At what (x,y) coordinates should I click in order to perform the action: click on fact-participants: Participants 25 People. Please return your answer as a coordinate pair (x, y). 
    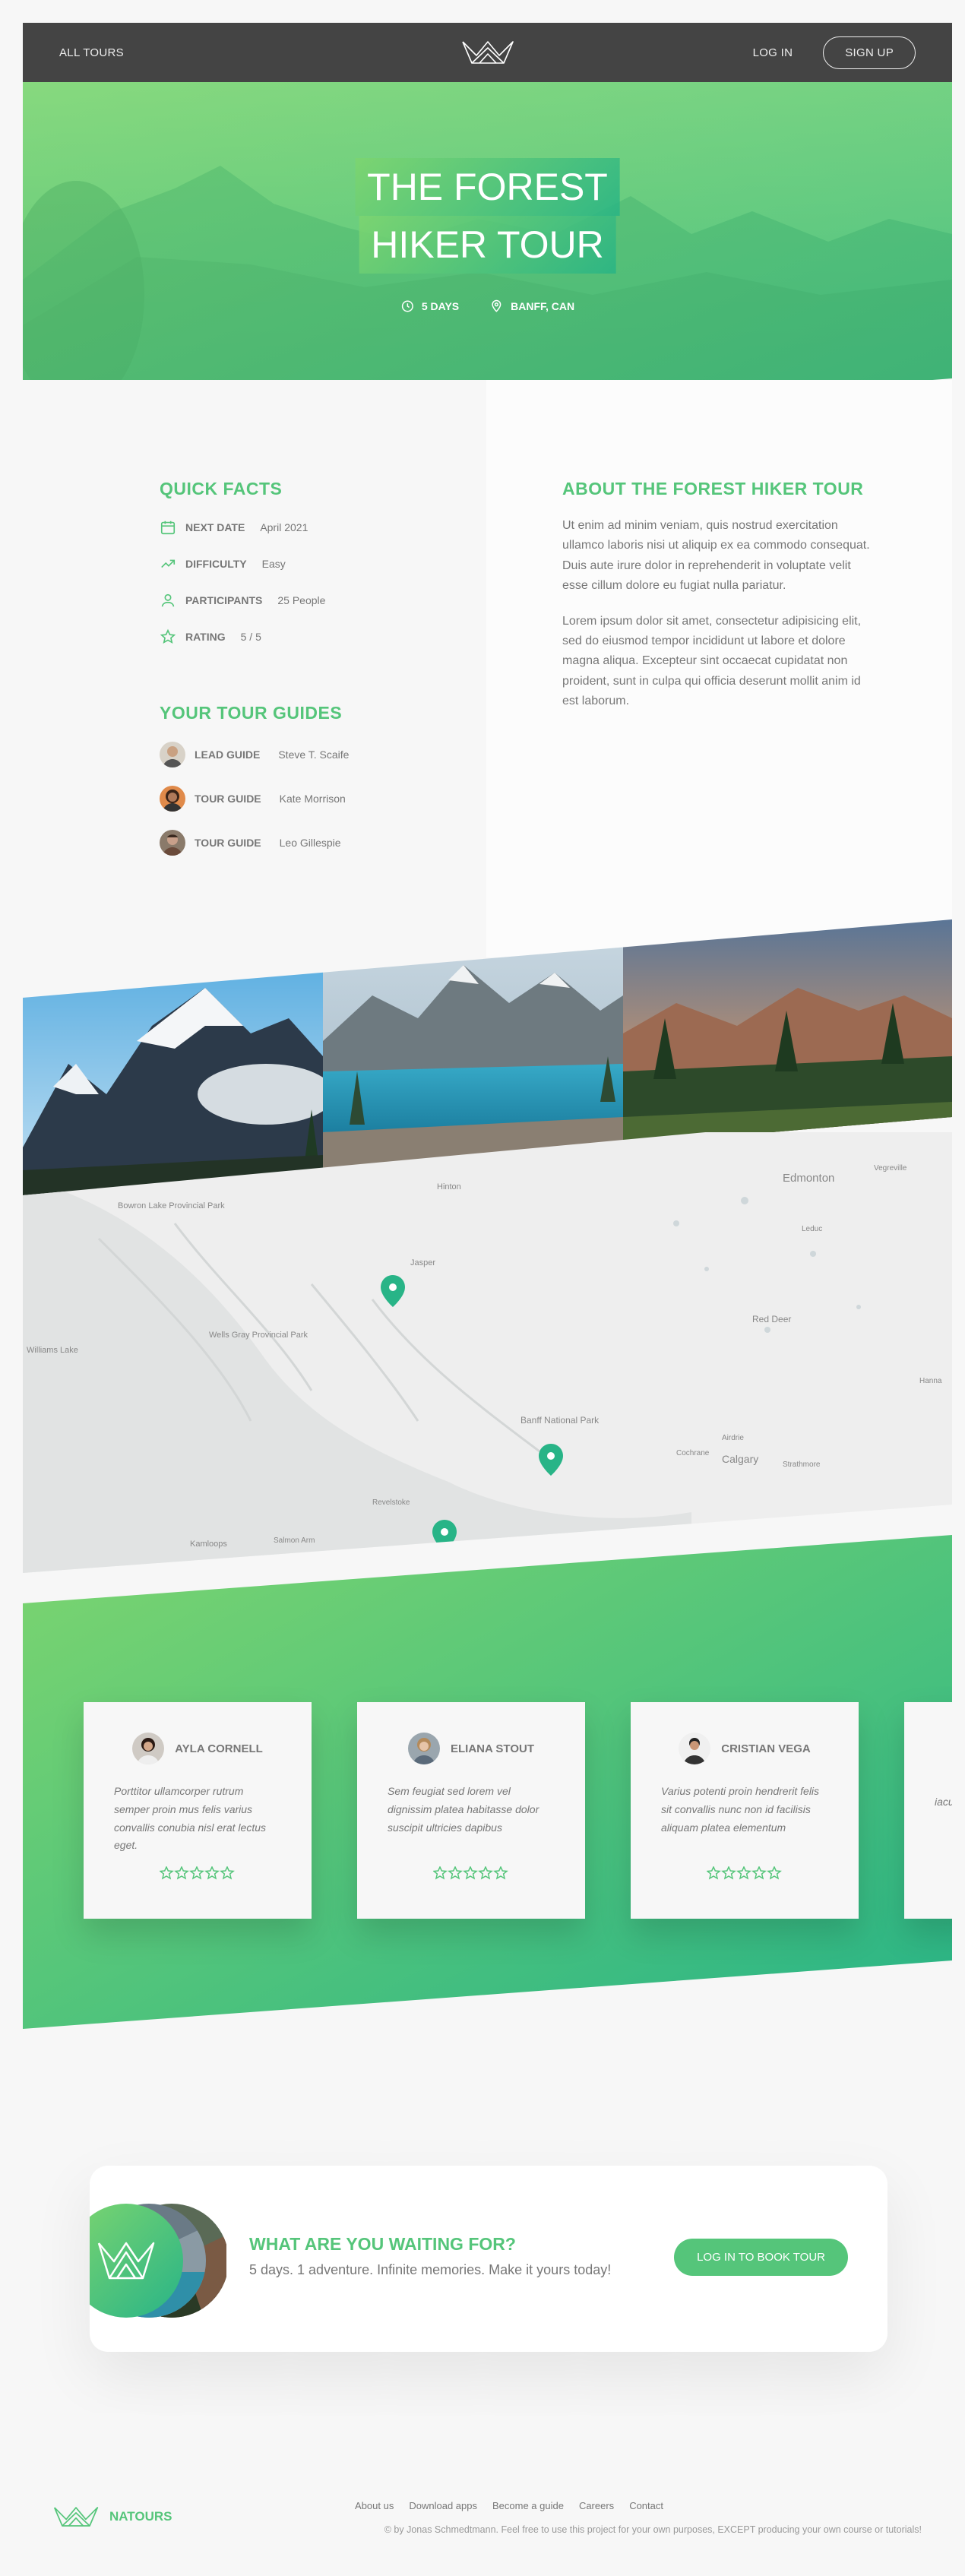
    Looking at the image, I should click on (242, 600).